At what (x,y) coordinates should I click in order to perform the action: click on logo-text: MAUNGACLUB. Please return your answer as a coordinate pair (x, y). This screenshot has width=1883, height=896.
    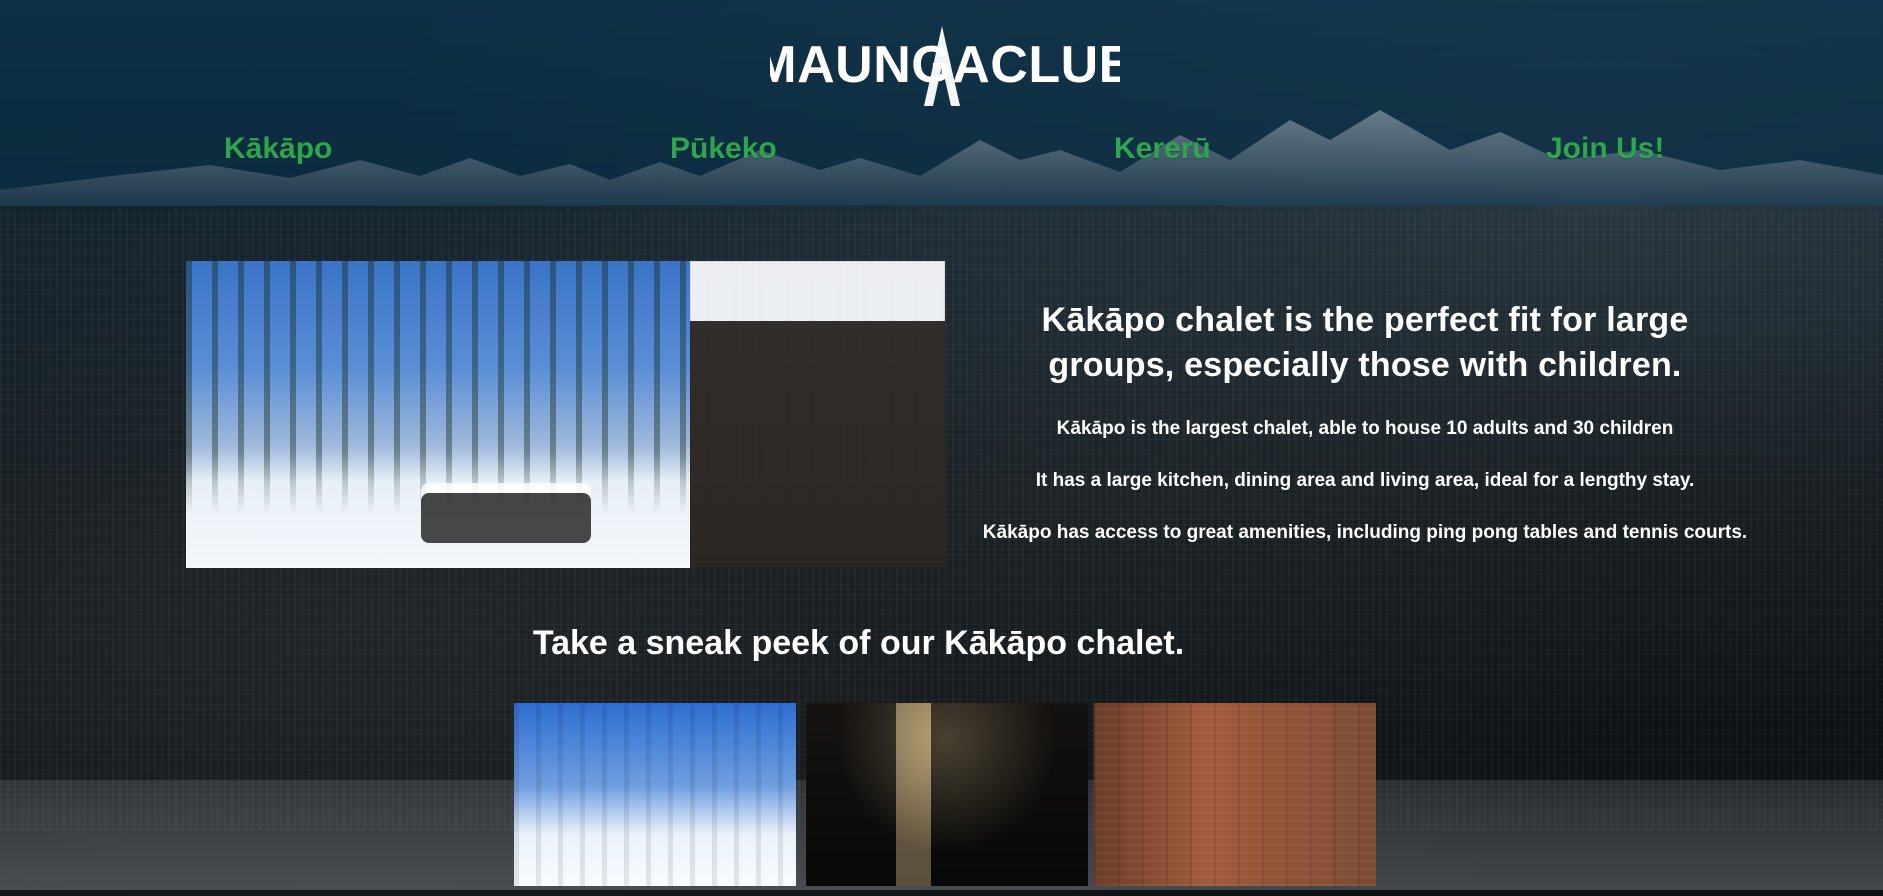
    Looking at the image, I should click on (945, 65).